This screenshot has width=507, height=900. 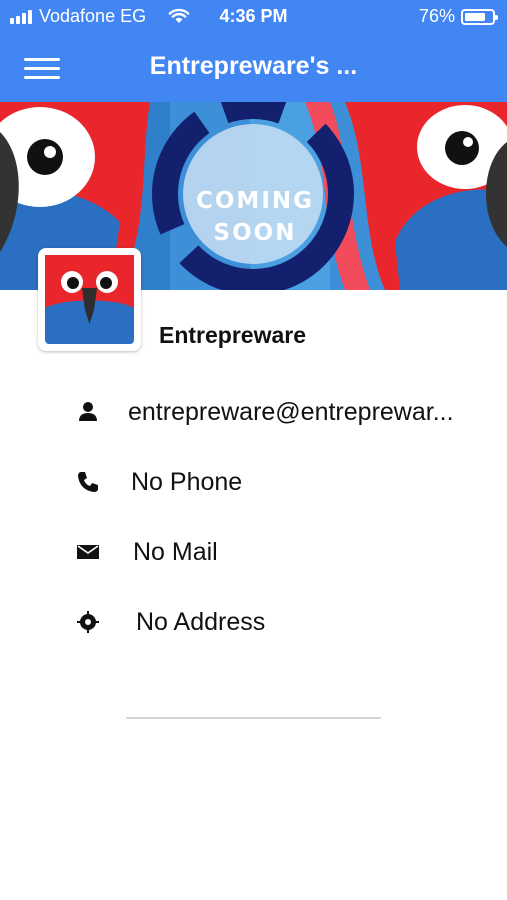 What do you see at coordinates (479, 16) in the screenshot?
I see `battery-icon` at bounding box center [479, 16].